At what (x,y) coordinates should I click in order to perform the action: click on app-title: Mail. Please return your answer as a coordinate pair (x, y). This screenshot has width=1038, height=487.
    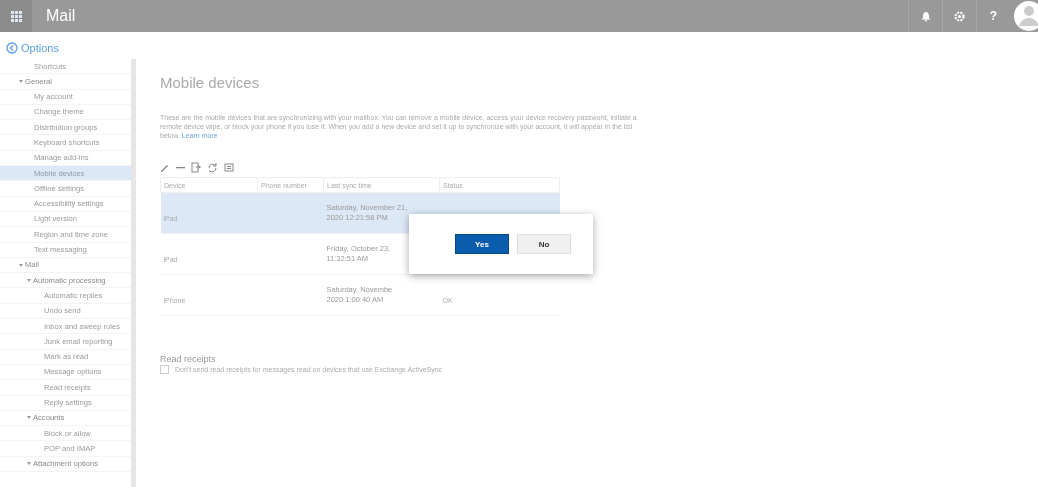
    Looking at the image, I should click on (61, 16).